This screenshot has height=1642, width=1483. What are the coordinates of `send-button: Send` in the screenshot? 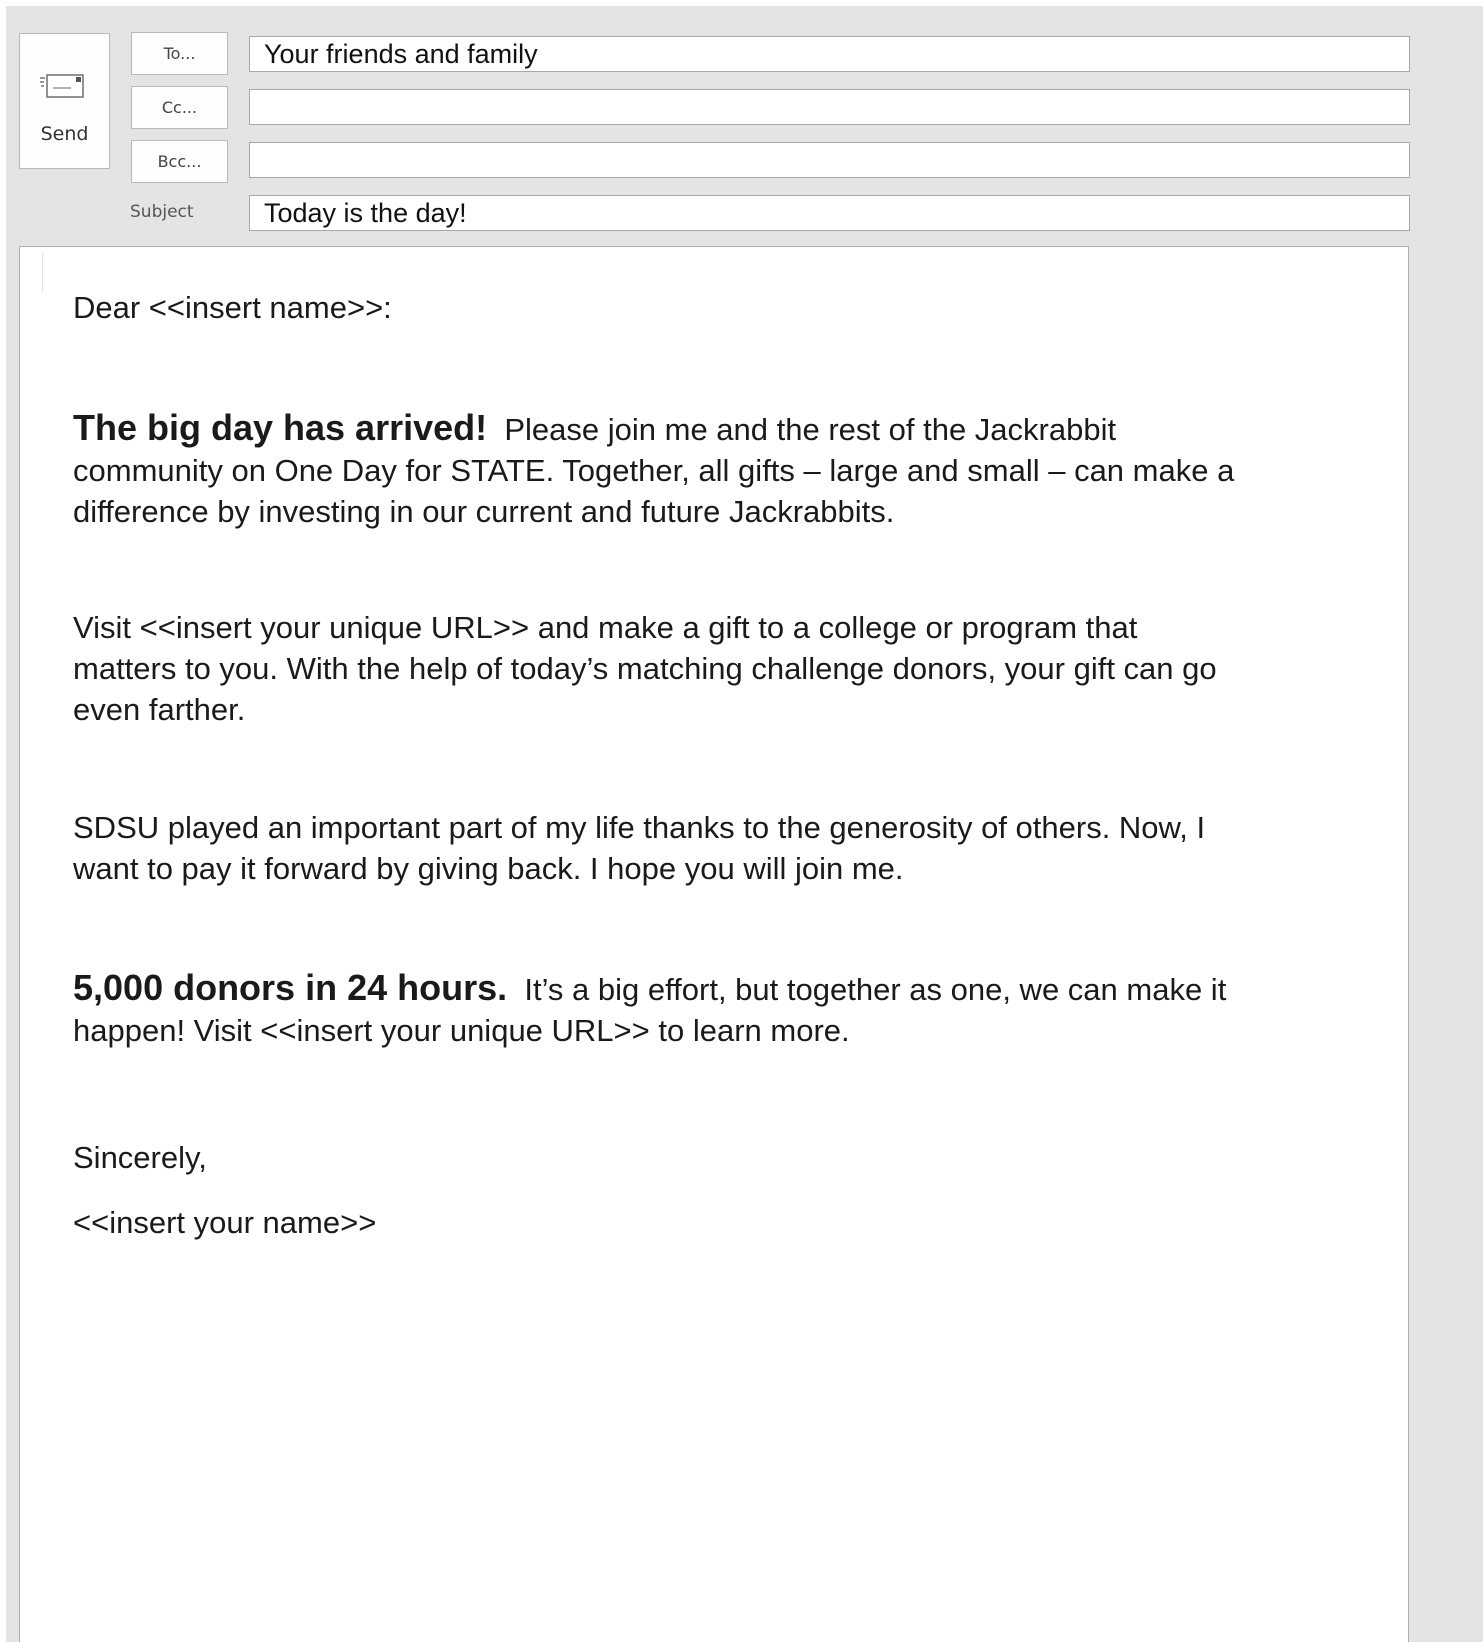 It's located at (64, 101).